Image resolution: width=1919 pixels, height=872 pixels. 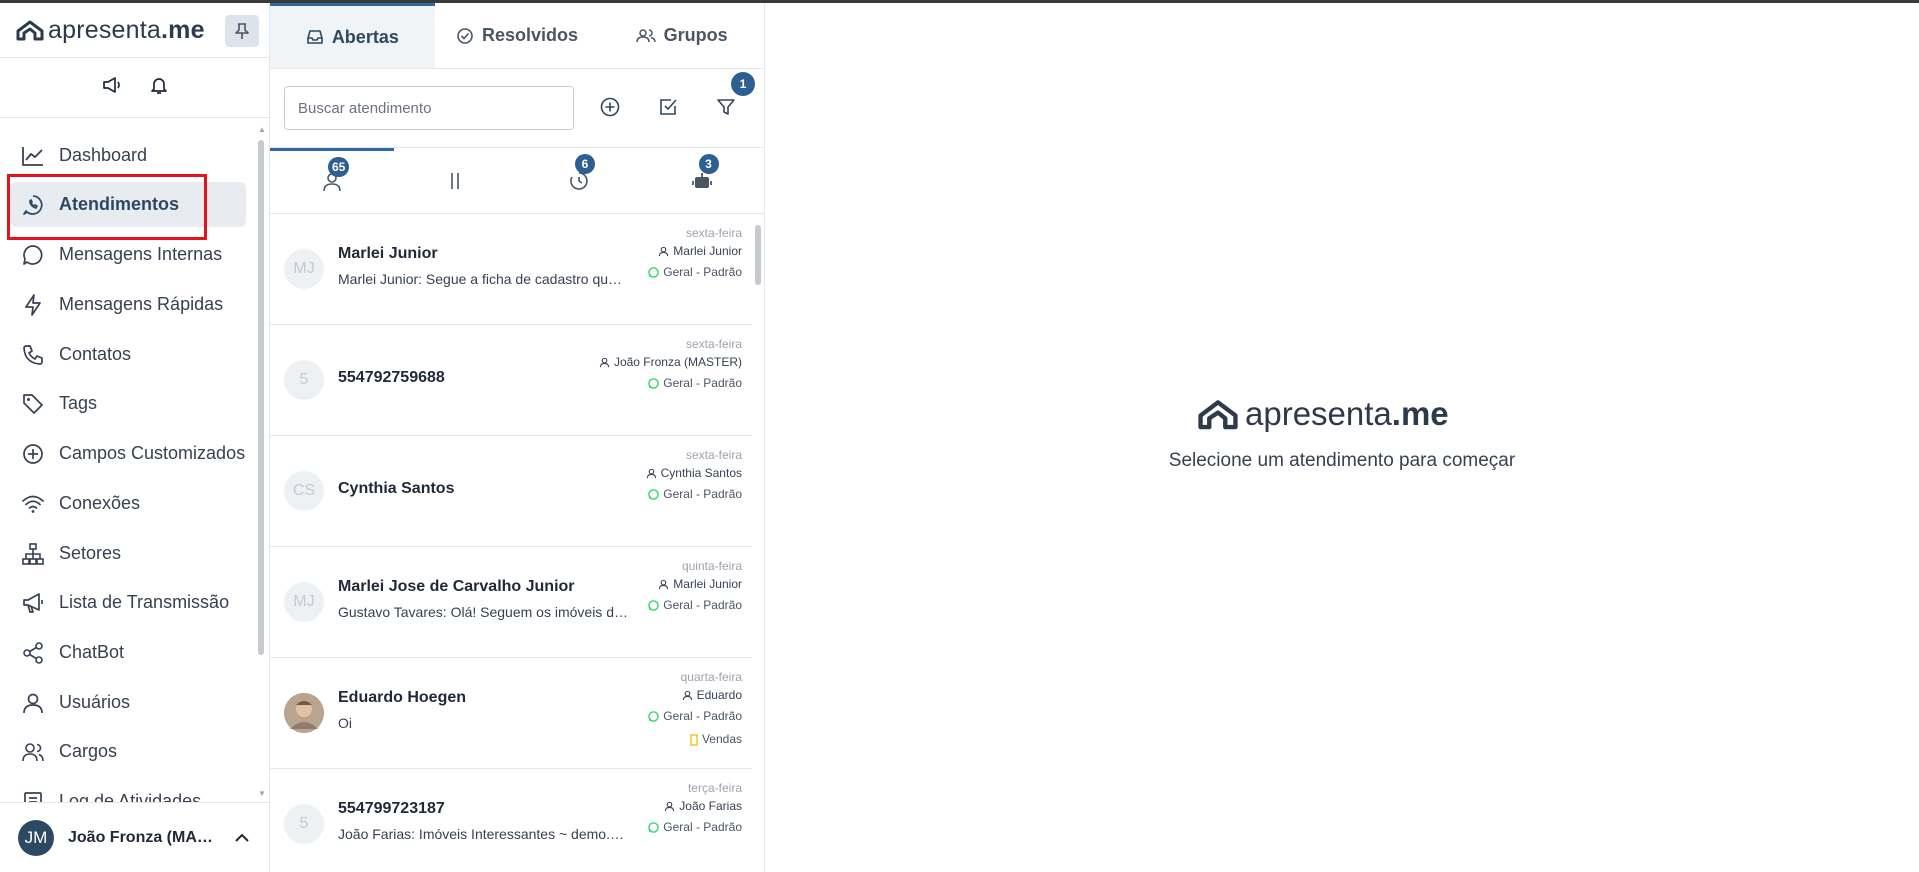 I want to click on sidebar-item-conexoes: Conexões, so click(x=128, y=503).